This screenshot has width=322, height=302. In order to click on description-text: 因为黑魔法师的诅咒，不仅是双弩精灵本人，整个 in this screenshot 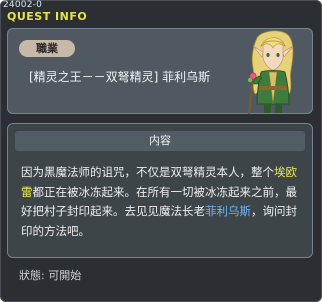, I will do `click(147, 172)`.